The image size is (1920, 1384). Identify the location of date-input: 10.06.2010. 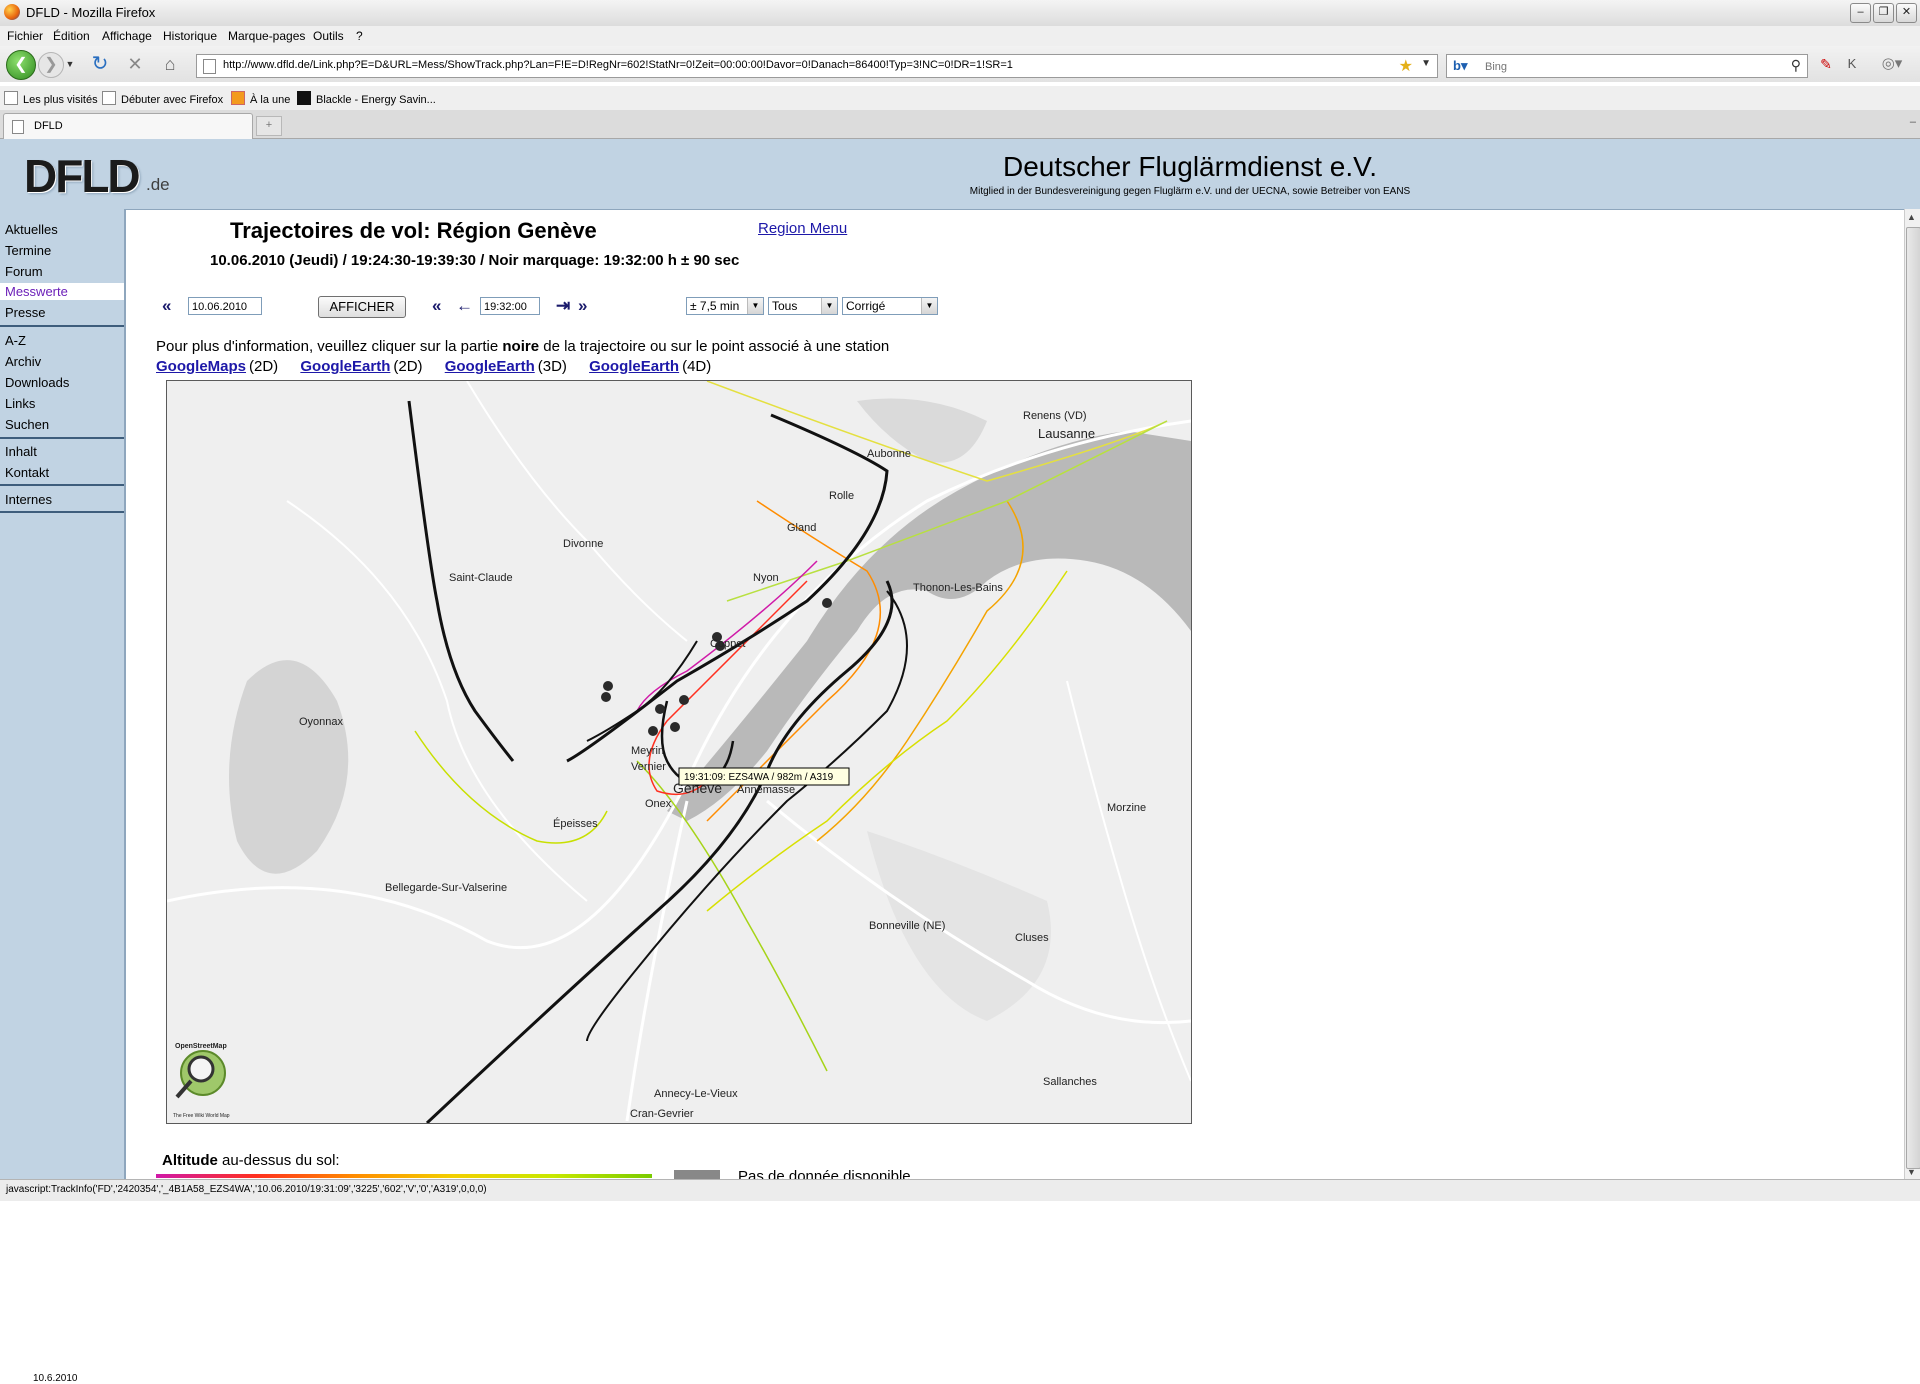
(225, 306).